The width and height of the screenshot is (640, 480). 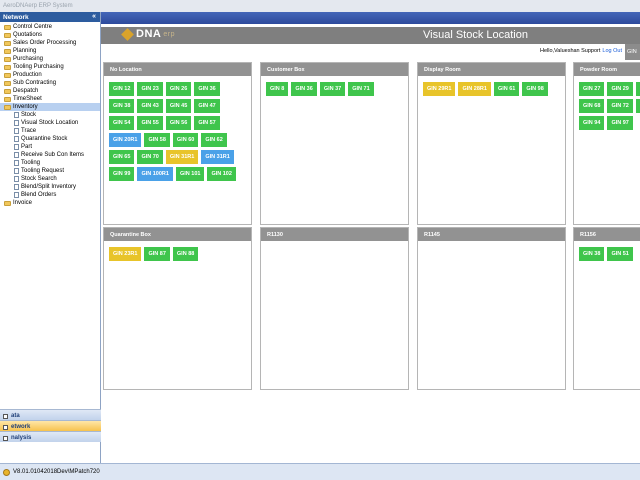 What do you see at coordinates (439, 89) in the screenshot?
I see `gin-tag: GIN 29R1` at bounding box center [439, 89].